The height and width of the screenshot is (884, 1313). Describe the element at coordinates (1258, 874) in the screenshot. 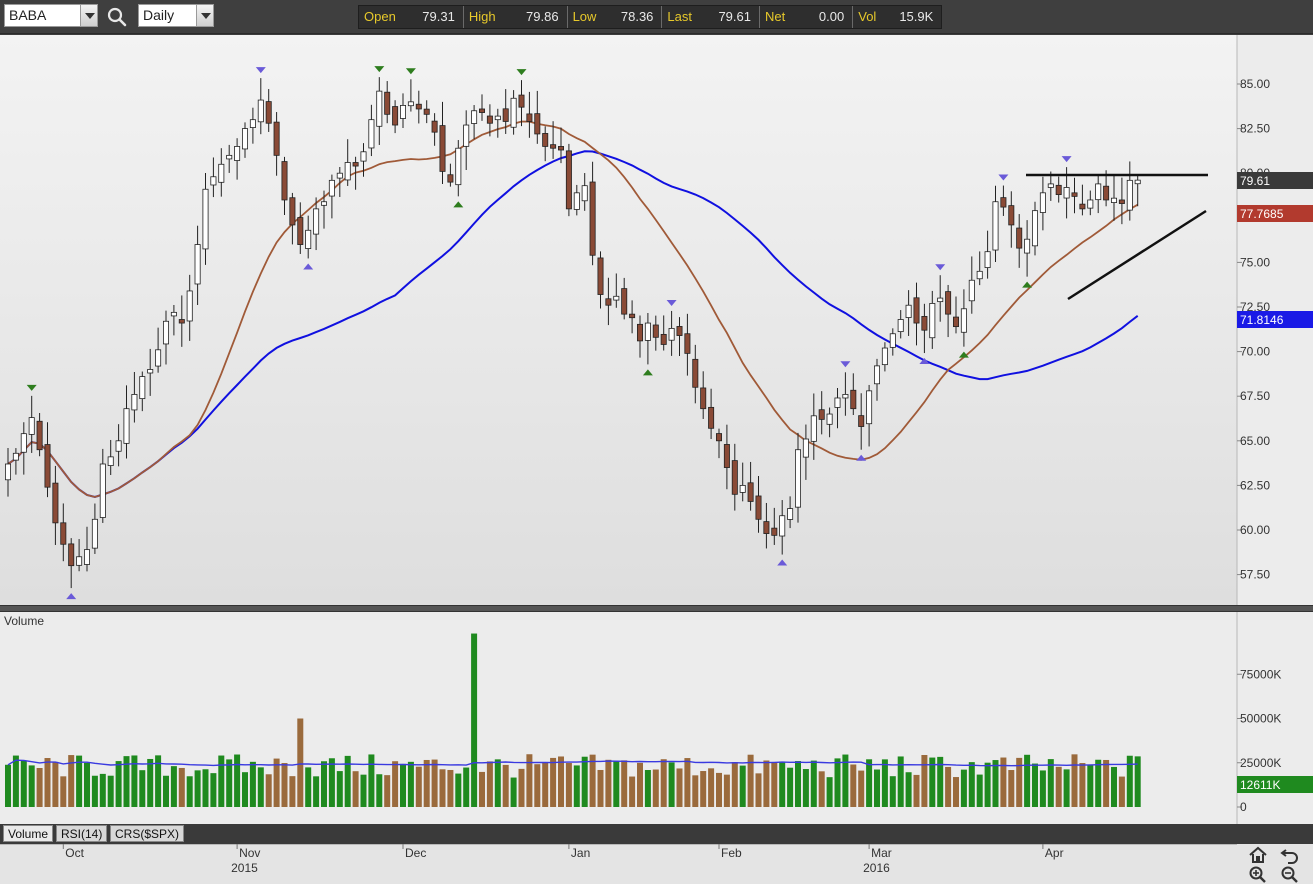

I see `zoom-in-icon` at that location.